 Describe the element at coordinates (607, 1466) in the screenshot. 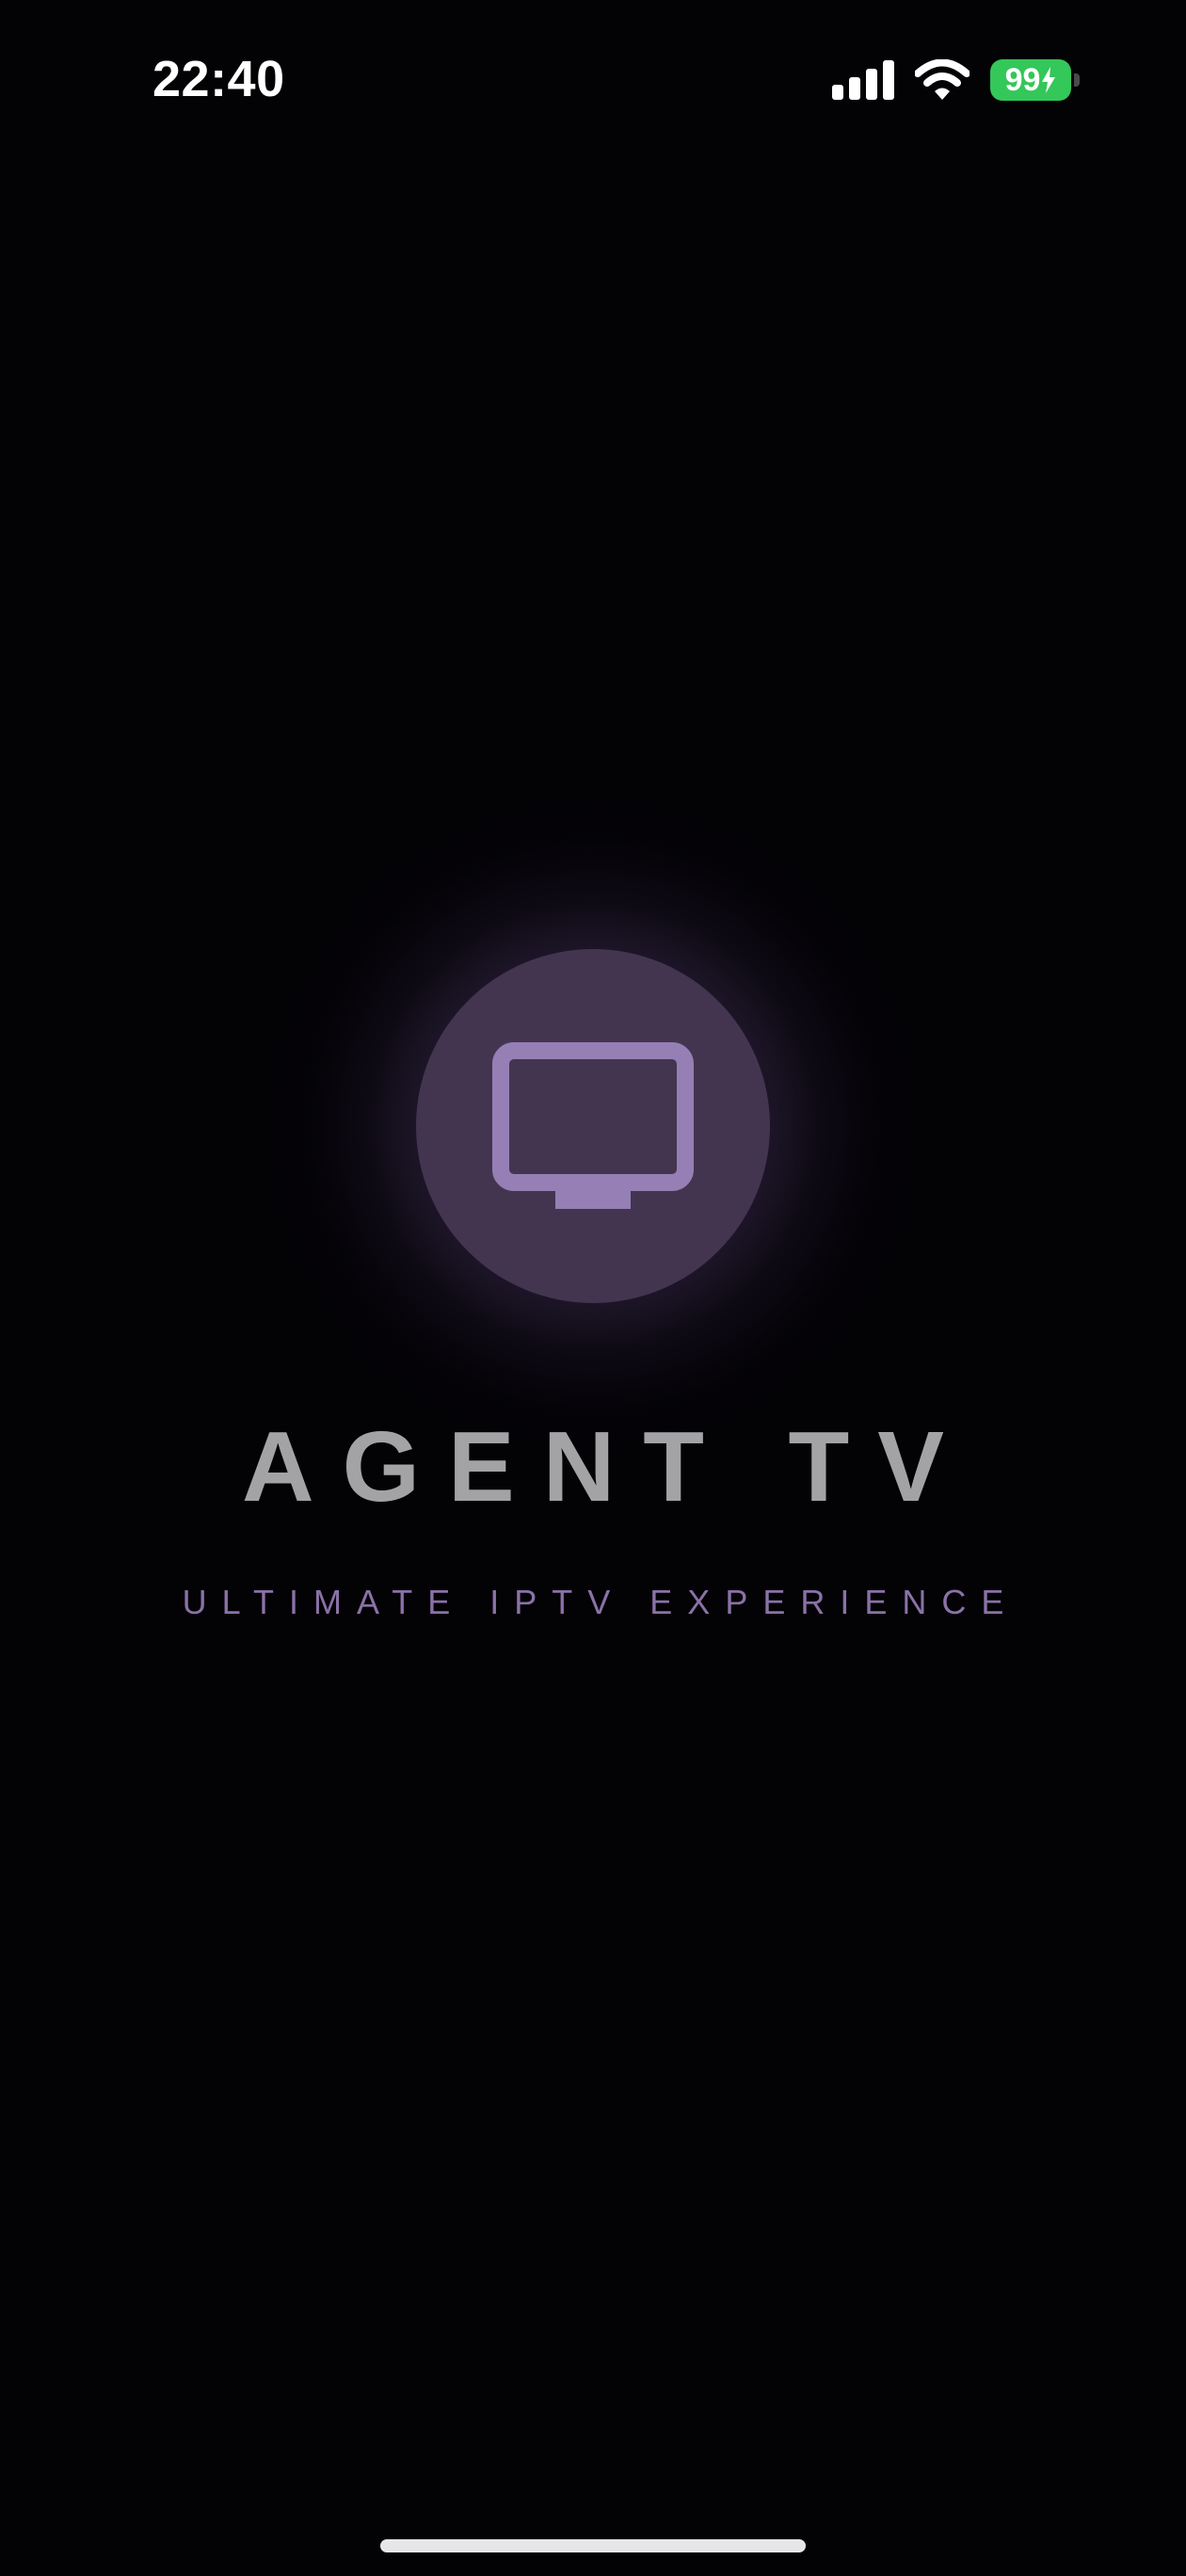

I see `app-title: AGENT TV` at that location.